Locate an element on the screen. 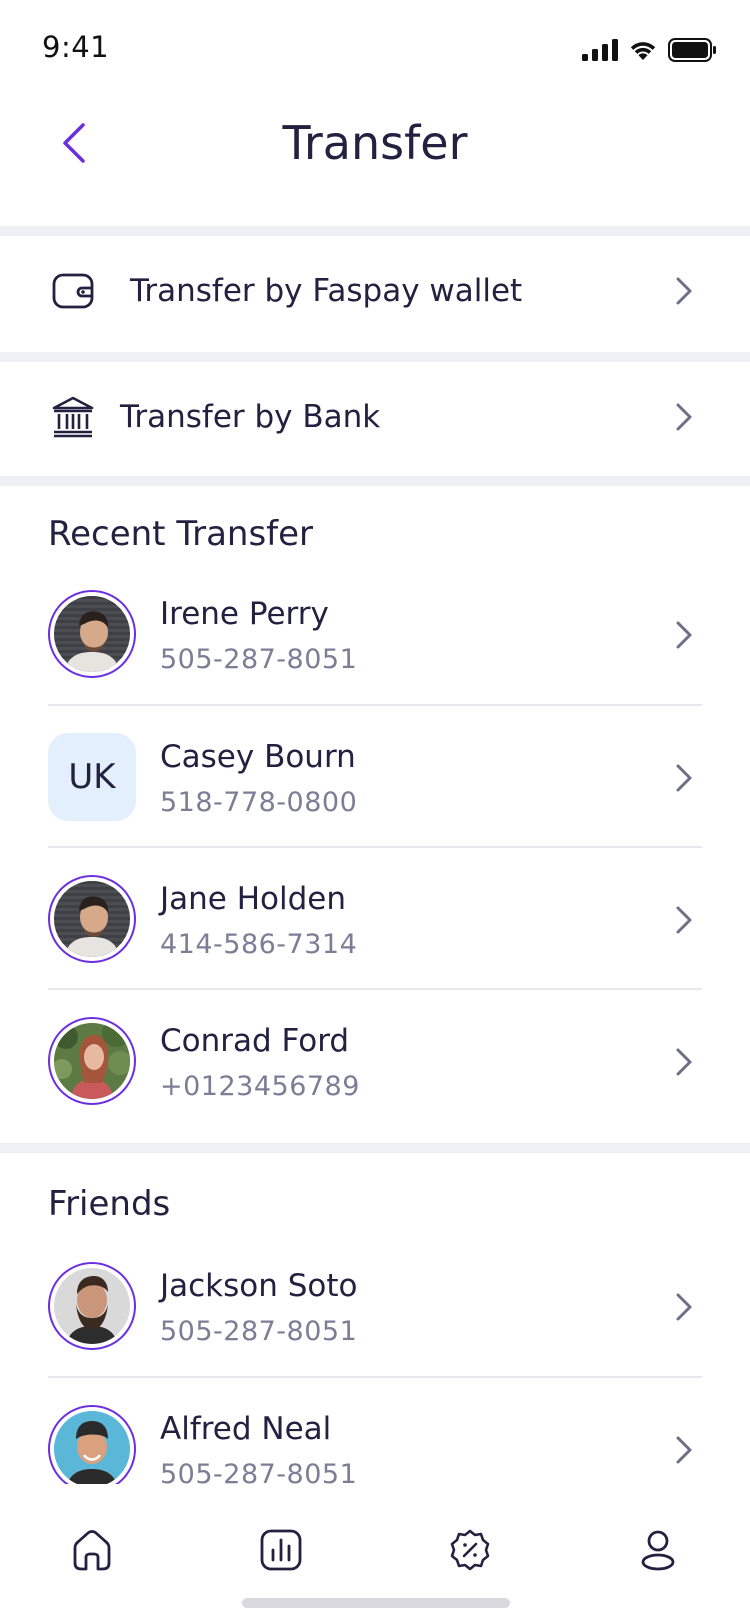 The height and width of the screenshot is (1624, 750). bank-icon is located at coordinates (73, 417).